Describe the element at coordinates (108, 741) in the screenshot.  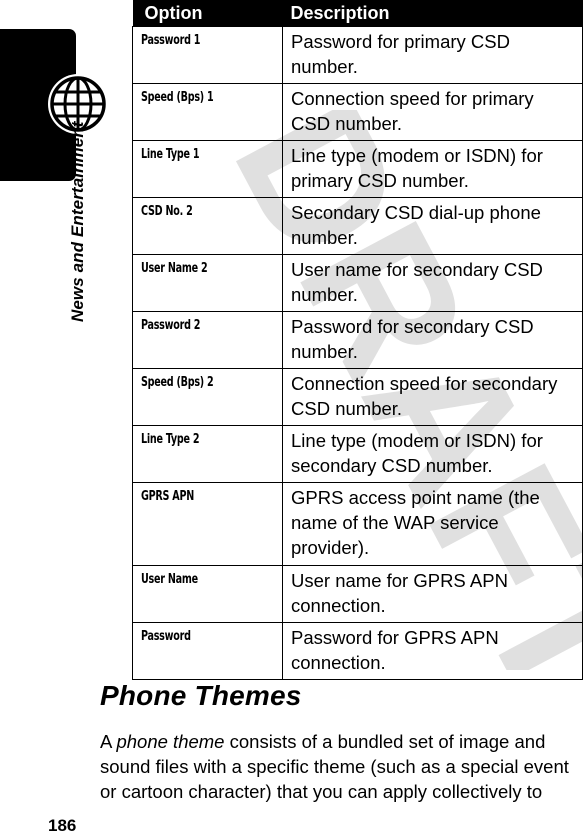
I see `body-prefix: A` at that location.